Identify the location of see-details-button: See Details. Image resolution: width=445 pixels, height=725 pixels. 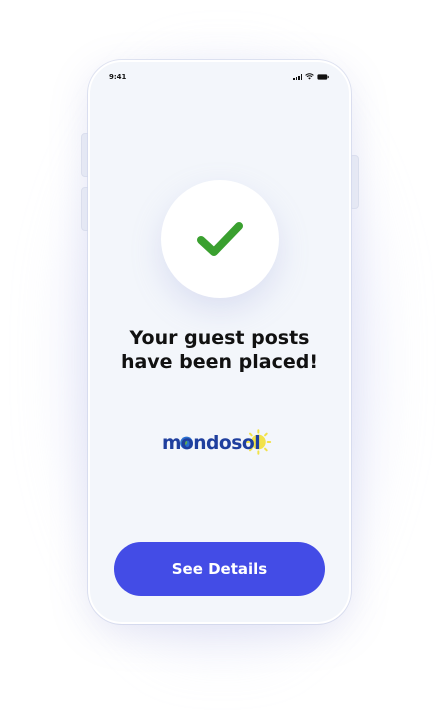
(219, 569).